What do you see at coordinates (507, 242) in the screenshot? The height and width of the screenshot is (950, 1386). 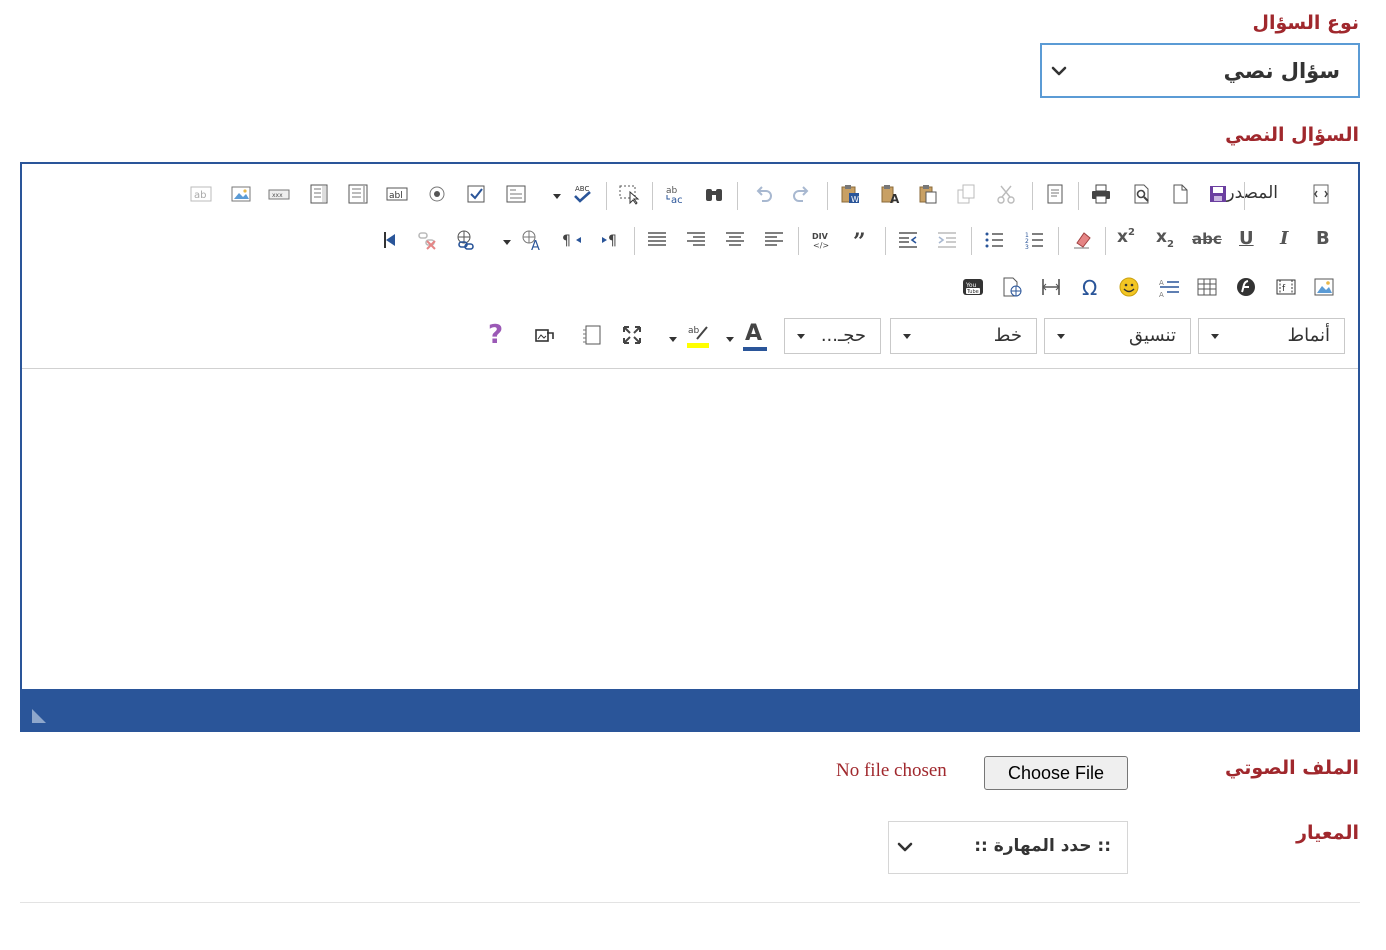 I see `language-dropdown-arrow` at bounding box center [507, 242].